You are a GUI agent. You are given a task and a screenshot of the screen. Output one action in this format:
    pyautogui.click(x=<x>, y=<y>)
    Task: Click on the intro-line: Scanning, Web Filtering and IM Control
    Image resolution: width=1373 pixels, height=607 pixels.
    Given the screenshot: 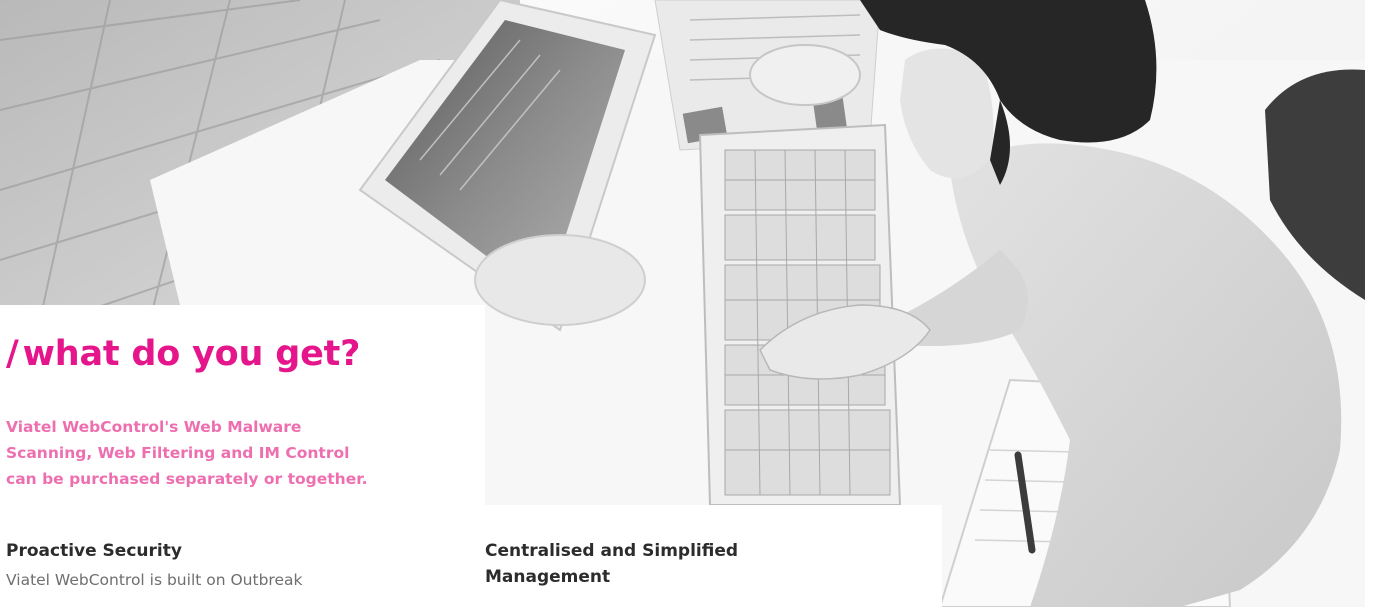 What is the action you would take?
    pyautogui.click(x=178, y=453)
    